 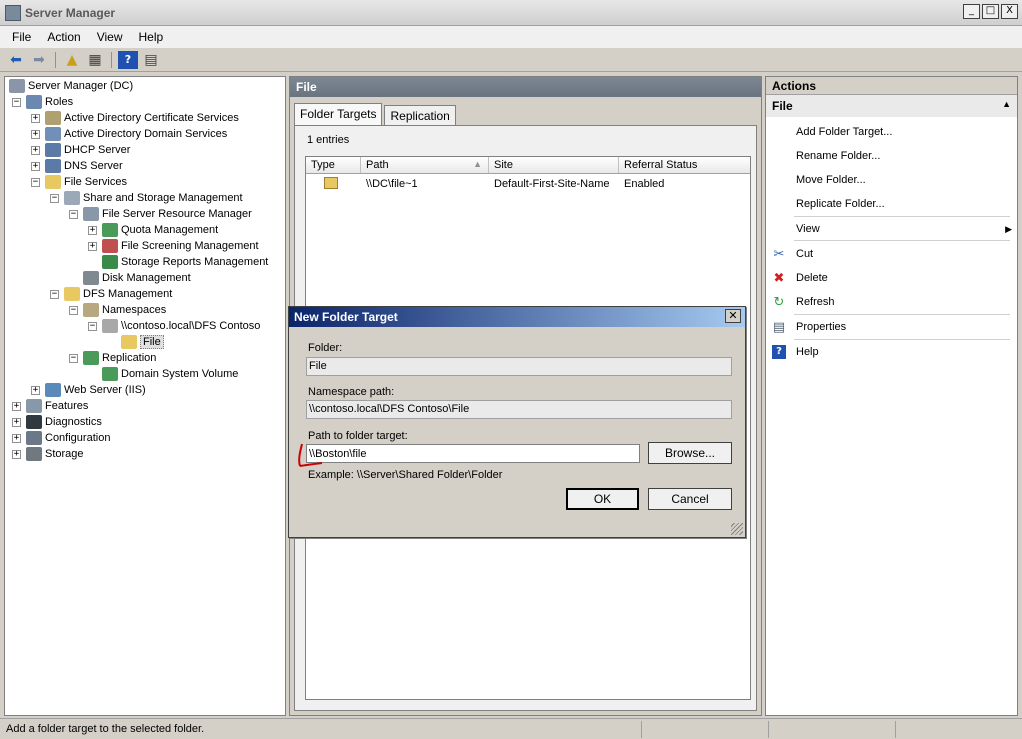 I want to click on annotation-mark, so click(x=310, y=455).